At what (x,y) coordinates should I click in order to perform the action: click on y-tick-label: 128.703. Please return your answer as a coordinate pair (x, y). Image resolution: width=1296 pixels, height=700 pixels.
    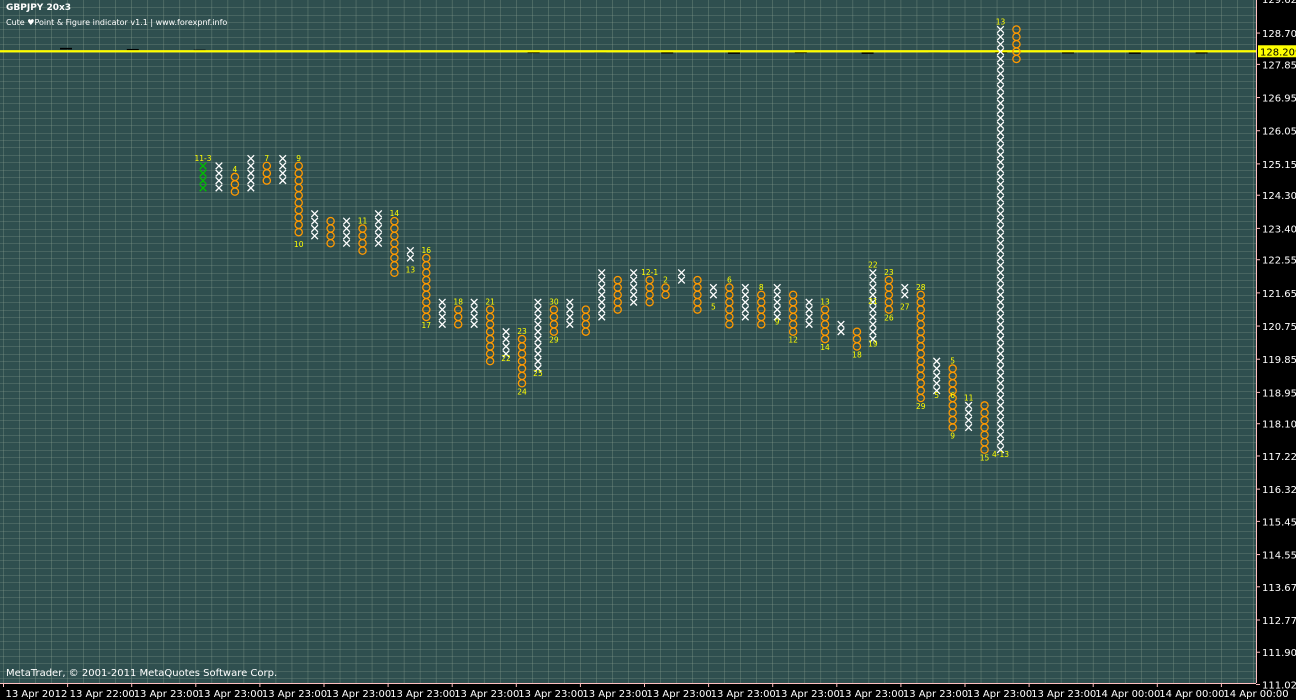
    Looking at the image, I should click on (1279, 34).